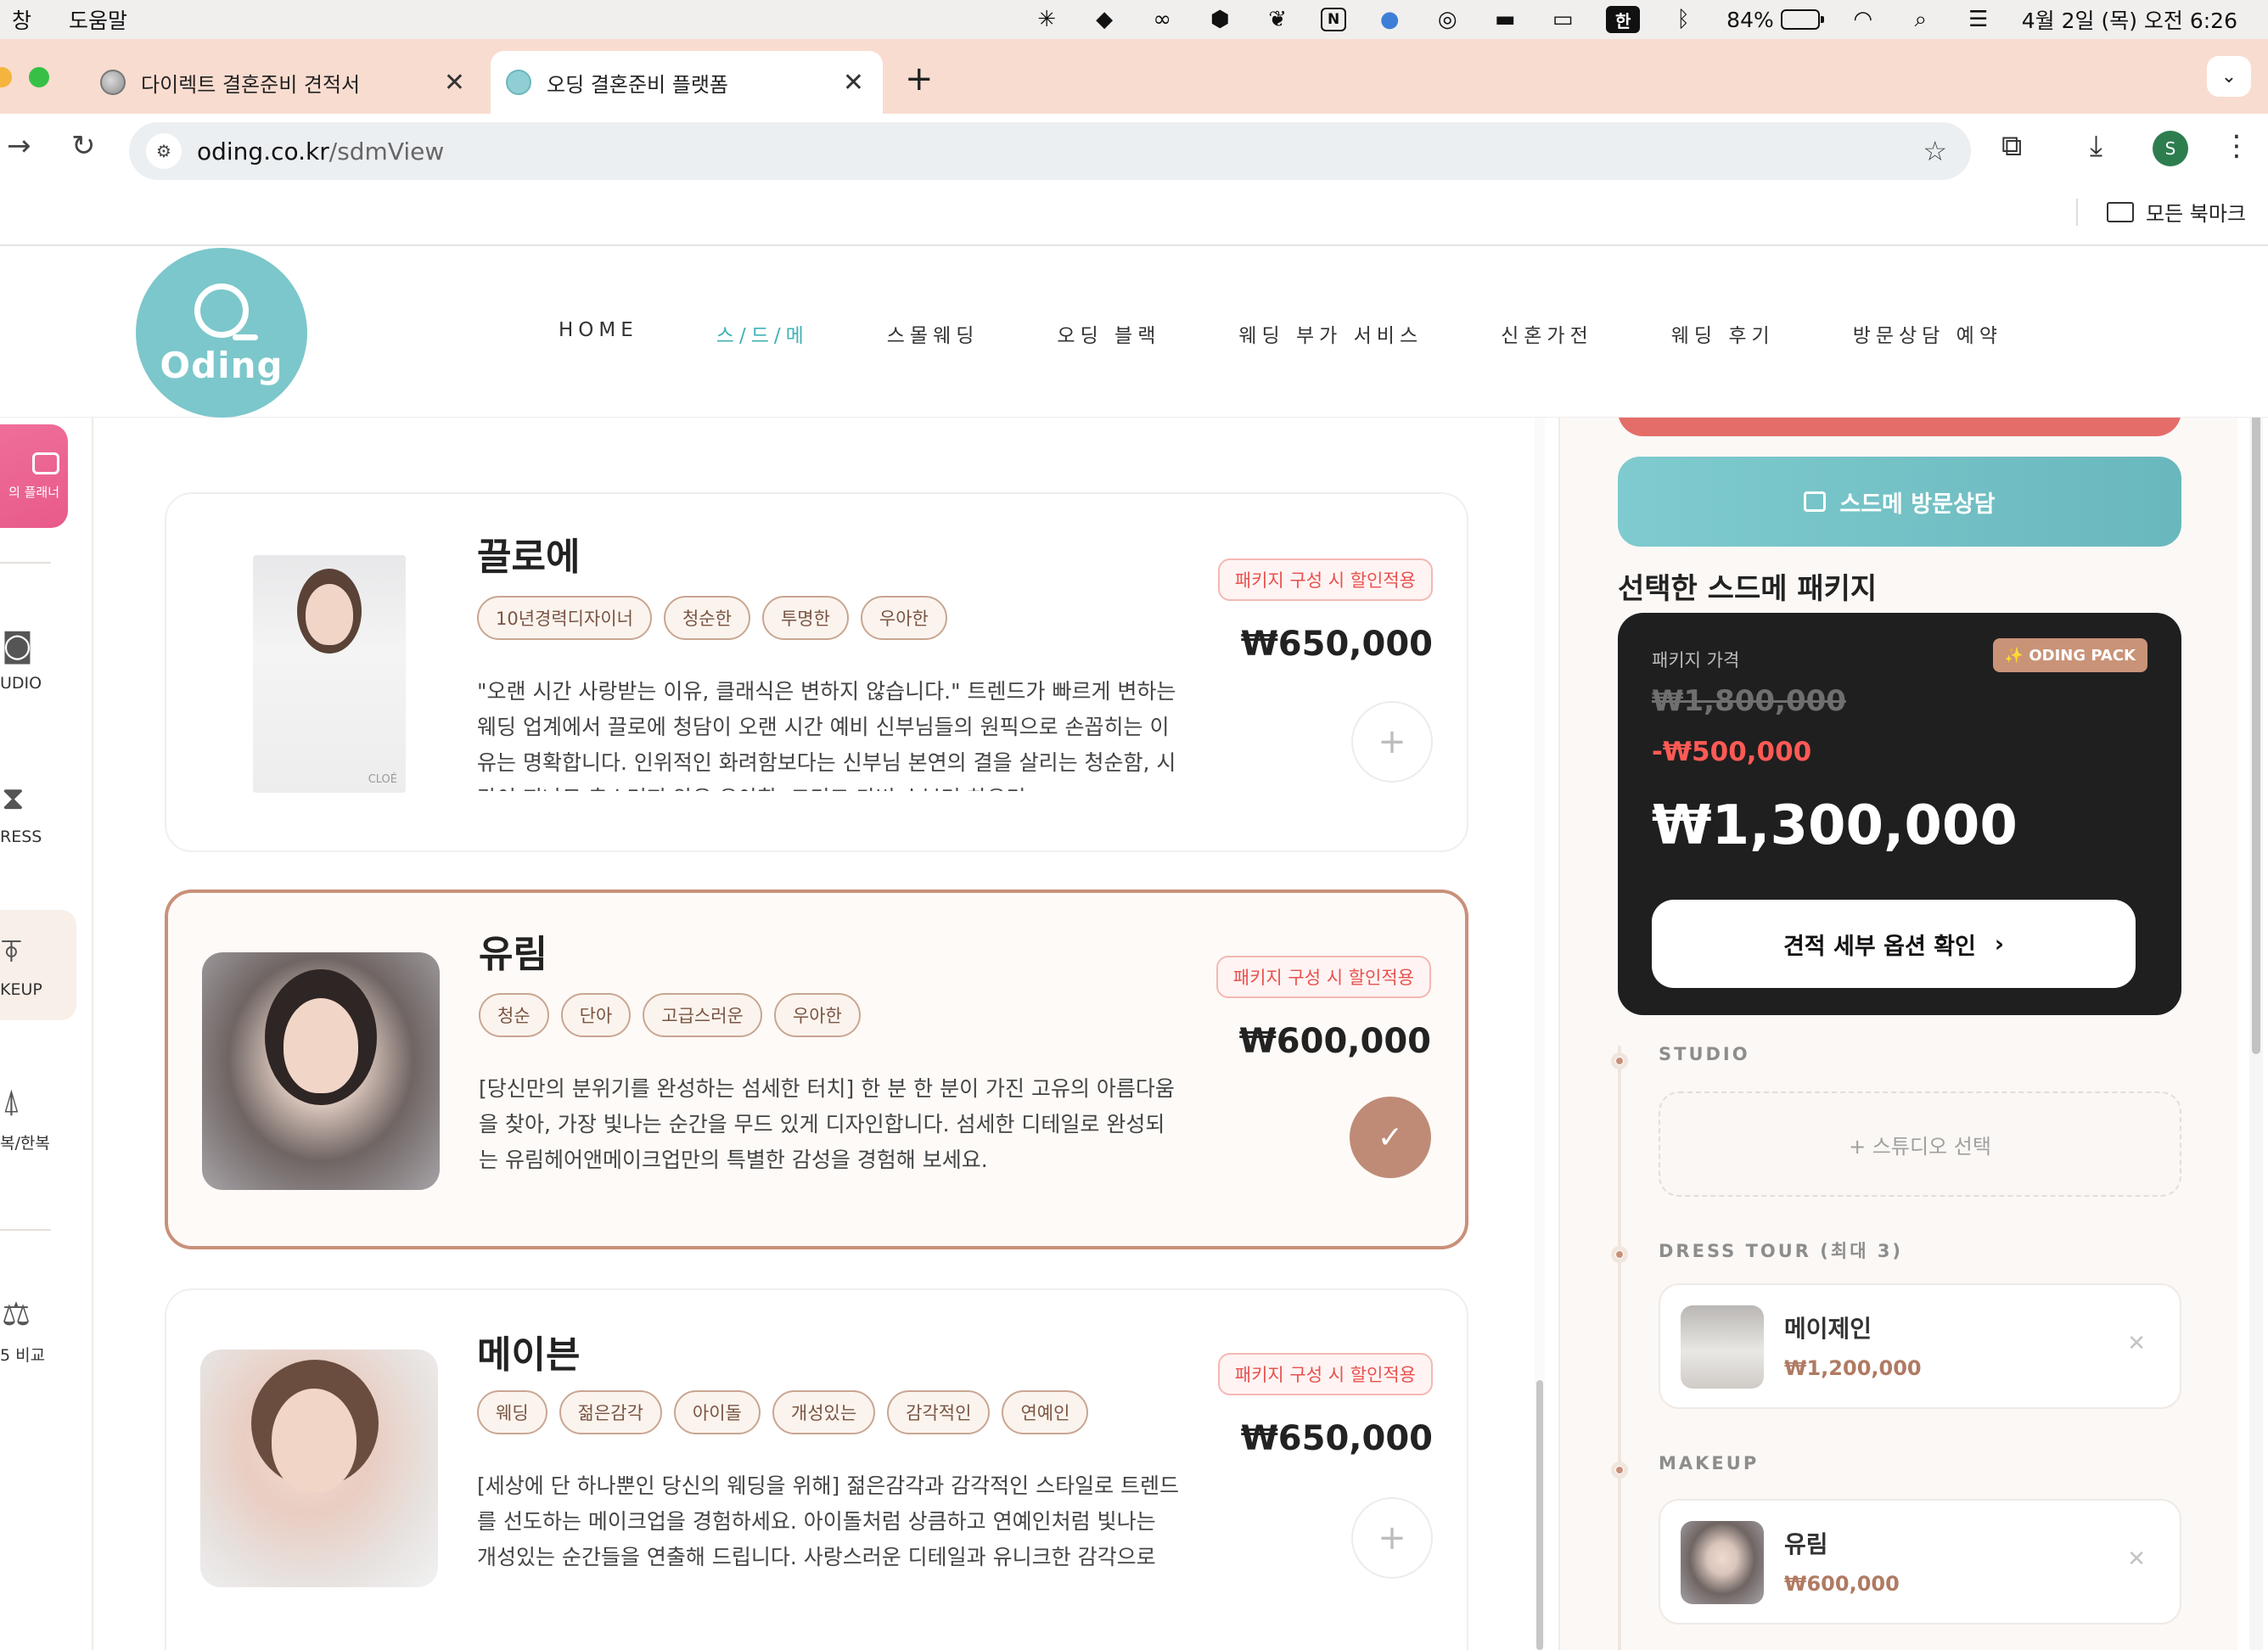  What do you see at coordinates (1927, 333) in the screenshot?
I see `nav-visit-booking: 방문상담 예약` at bounding box center [1927, 333].